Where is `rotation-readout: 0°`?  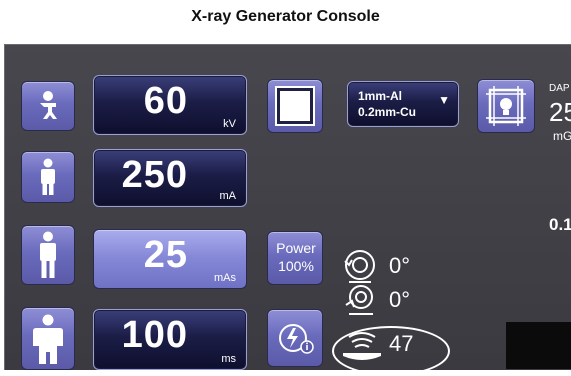
rotation-readout: 0° is located at coordinates (400, 265).